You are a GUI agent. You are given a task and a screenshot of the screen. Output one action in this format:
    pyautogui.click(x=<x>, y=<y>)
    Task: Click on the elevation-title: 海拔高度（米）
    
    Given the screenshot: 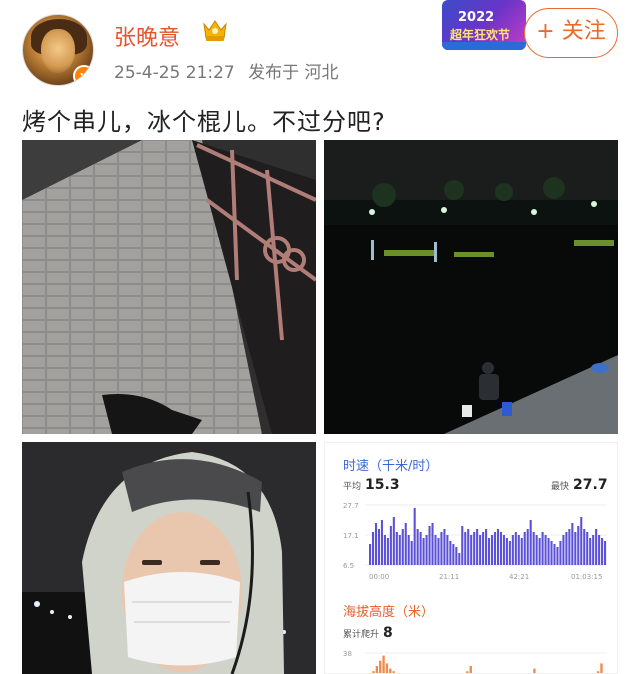 What is the action you would take?
    pyautogui.click(x=389, y=612)
    